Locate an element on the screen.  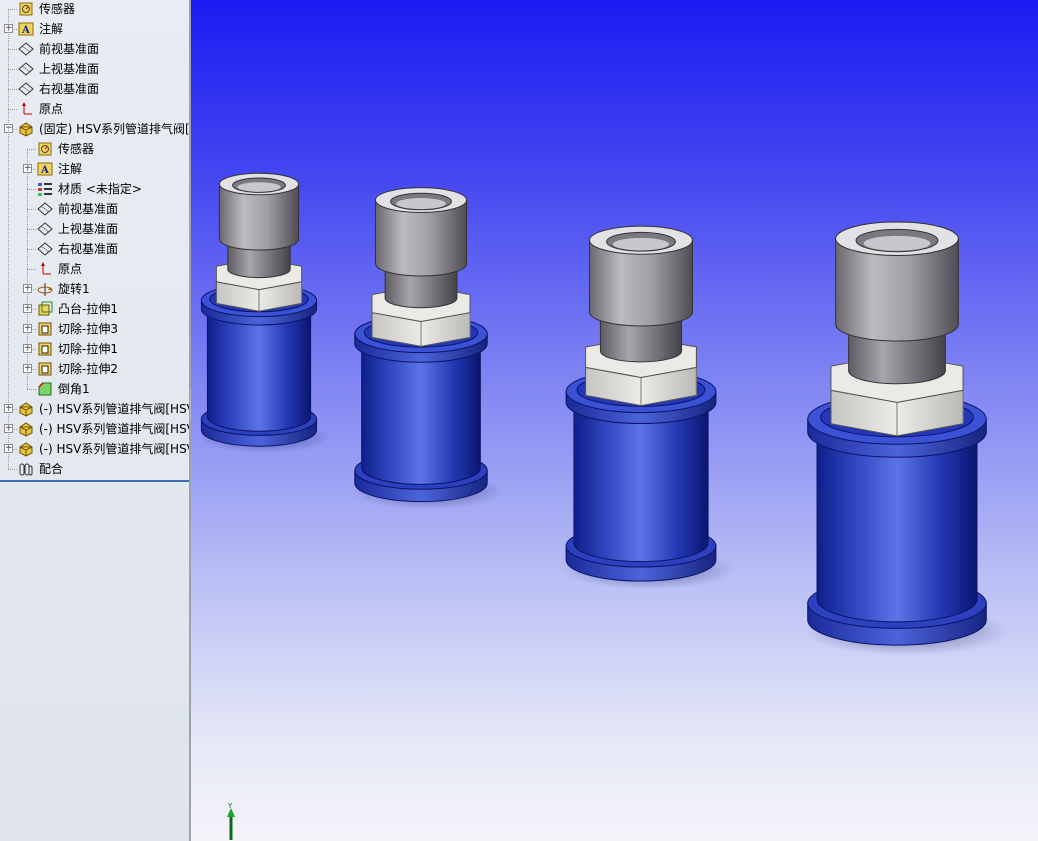
tree-item-label: (固定) HSV系列管道排气阀[H is located at coordinates (115, 129).